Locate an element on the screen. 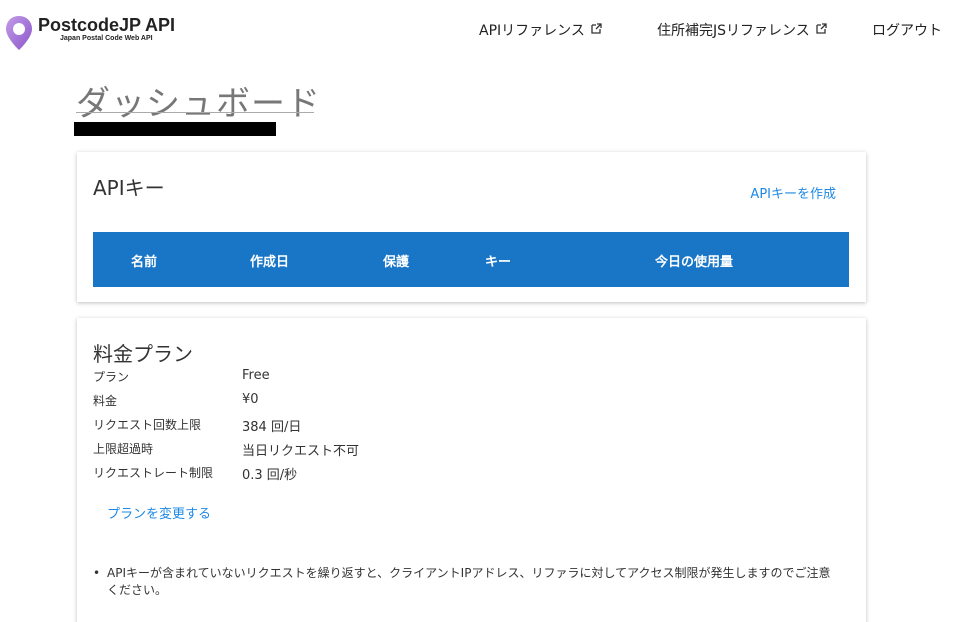 The image size is (960, 622). redacted-bar is located at coordinates (175, 129).